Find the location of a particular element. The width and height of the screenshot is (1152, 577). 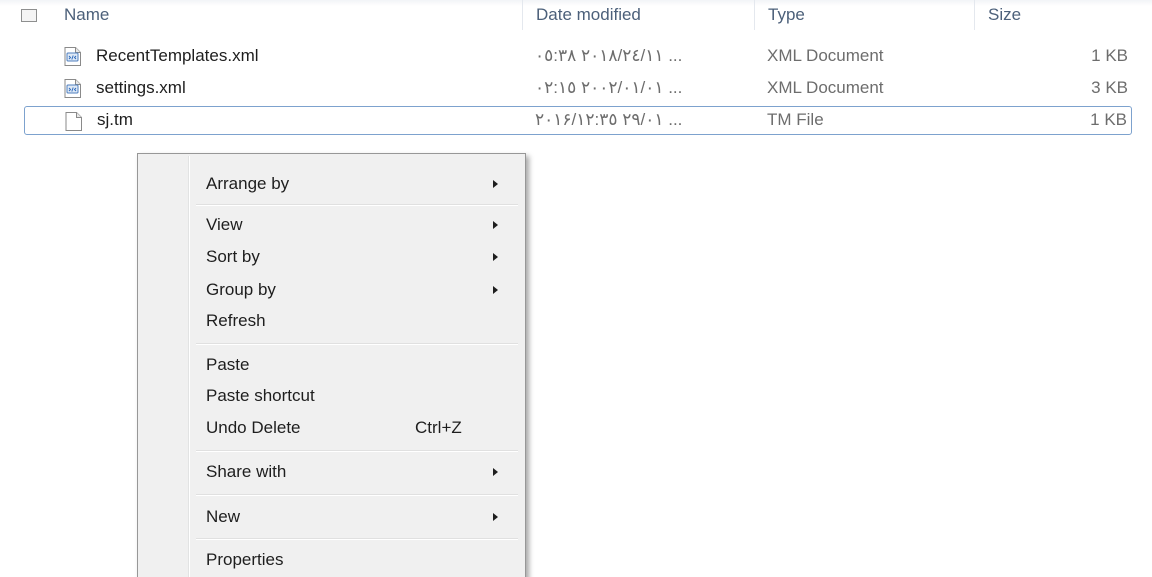

file-name: settings.xml is located at coordinates (141, 87).